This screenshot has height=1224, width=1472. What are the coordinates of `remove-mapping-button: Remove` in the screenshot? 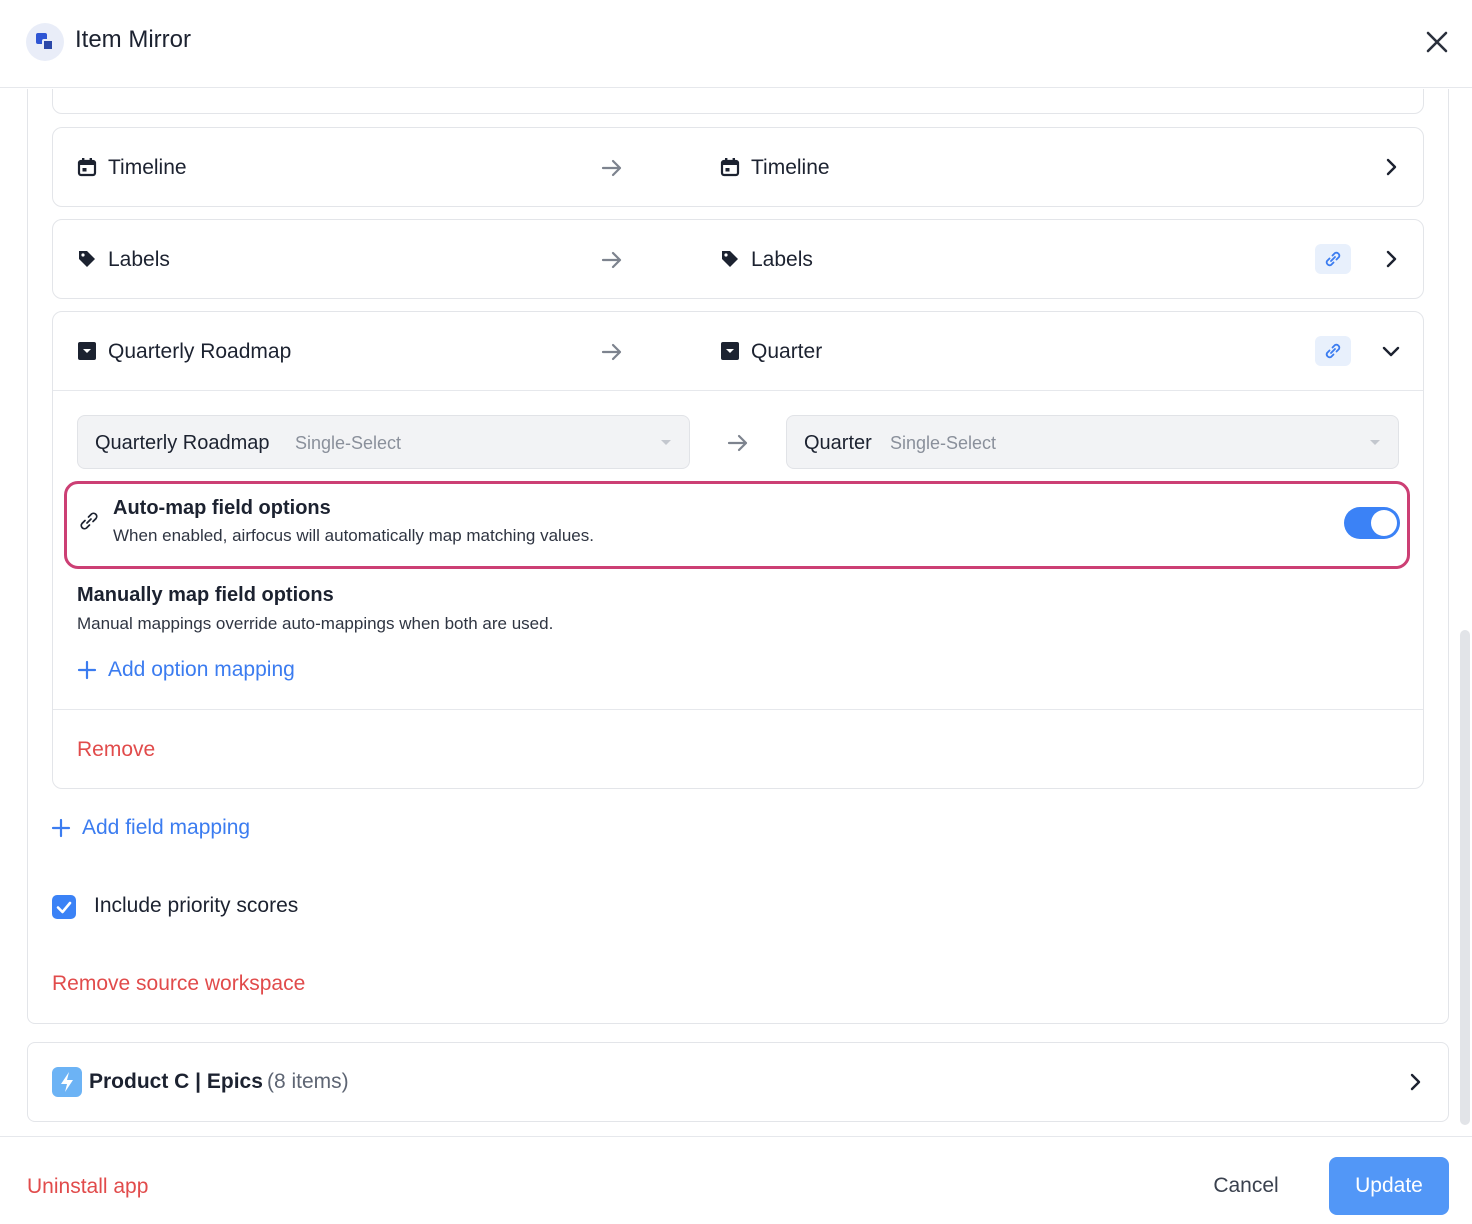 It's located at (116, 750).